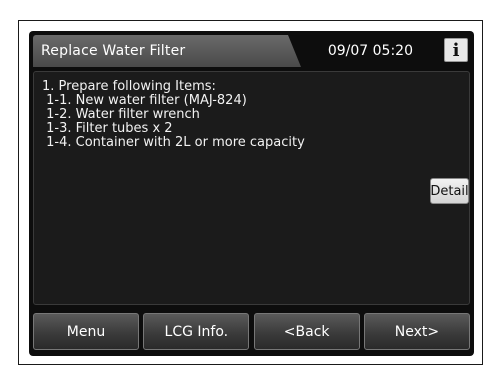  I want to click on info-button: i, so click(456, 50).